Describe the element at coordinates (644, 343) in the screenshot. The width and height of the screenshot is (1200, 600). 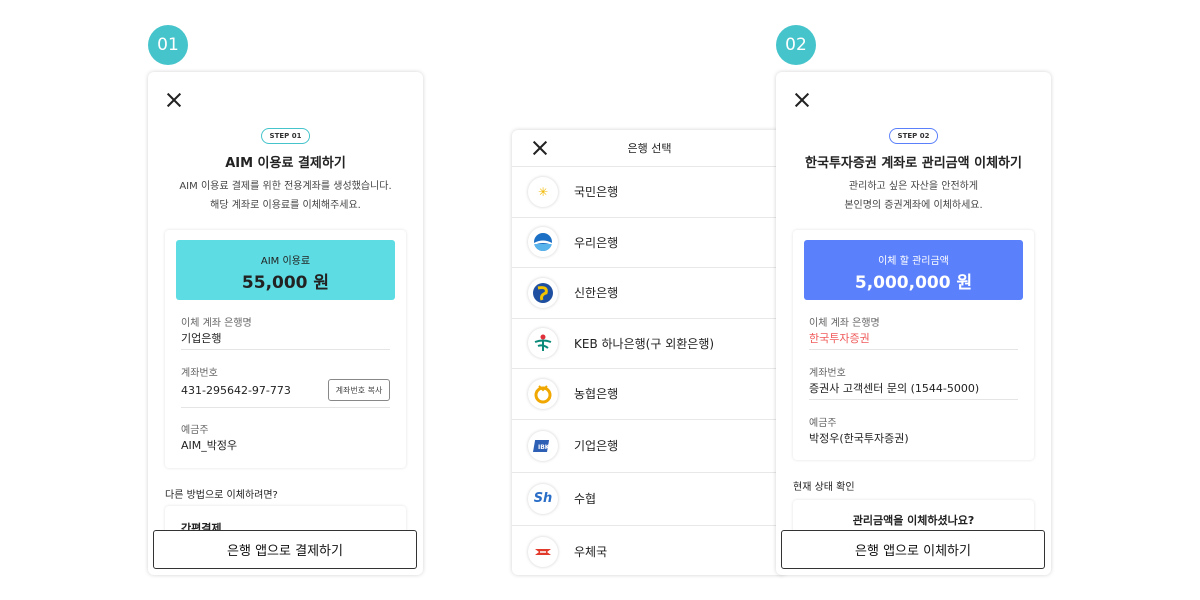
I see `bank-name: KEB 하나은행(구 외환은행)` at that location.